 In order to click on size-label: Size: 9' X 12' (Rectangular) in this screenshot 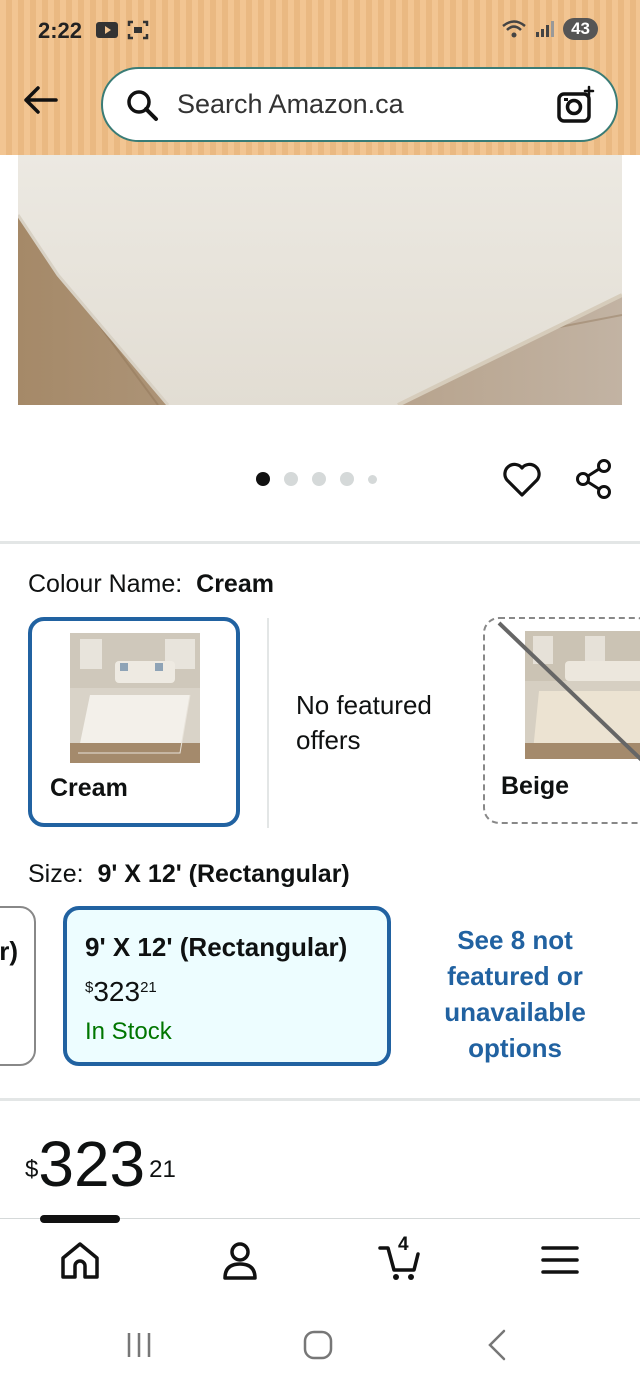, I will do `click(189, 874)`.